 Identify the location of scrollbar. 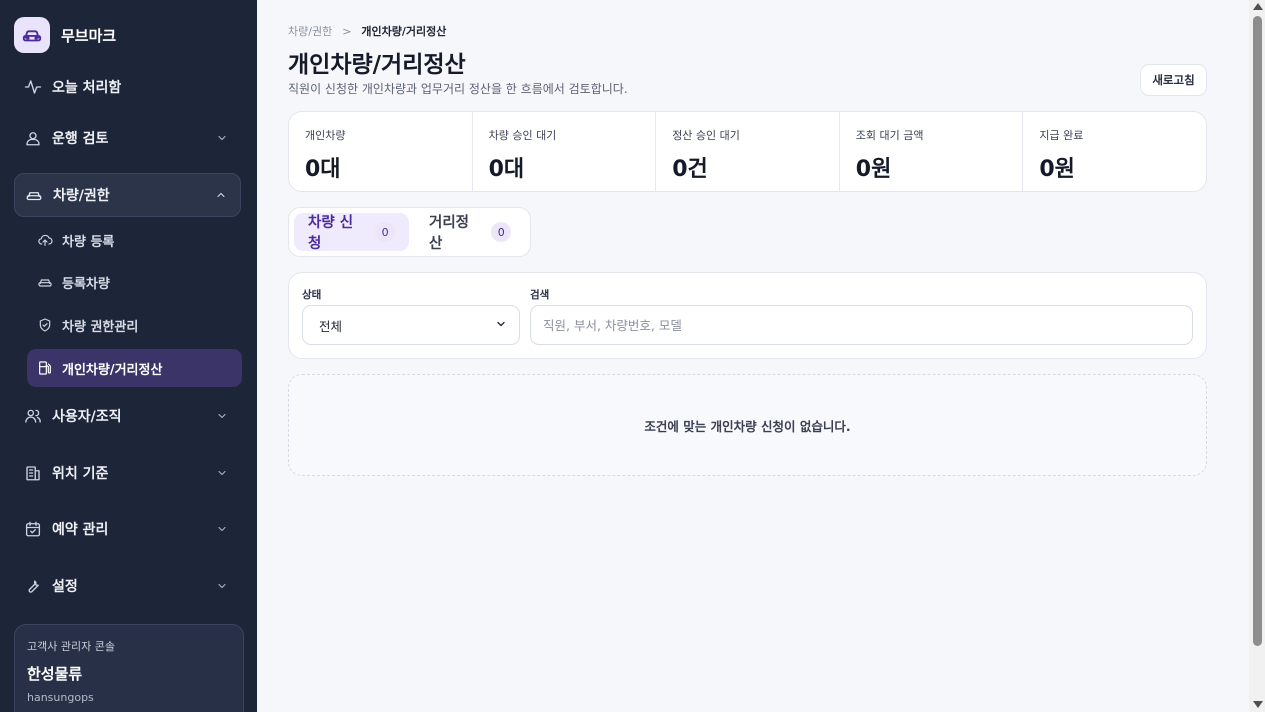
(1257, 356).